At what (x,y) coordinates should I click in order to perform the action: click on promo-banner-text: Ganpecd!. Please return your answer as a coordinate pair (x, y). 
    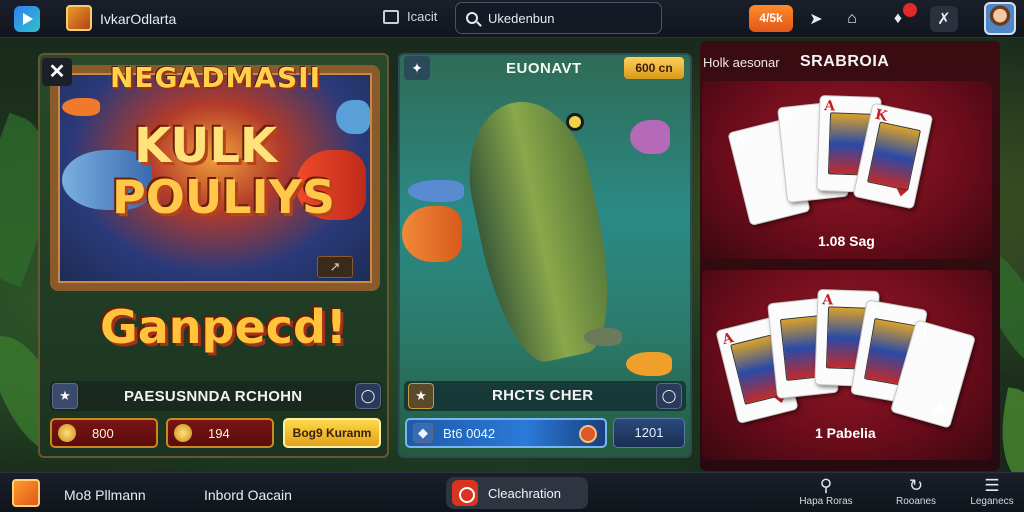
    Looking at the image, I should click on (223, 327).